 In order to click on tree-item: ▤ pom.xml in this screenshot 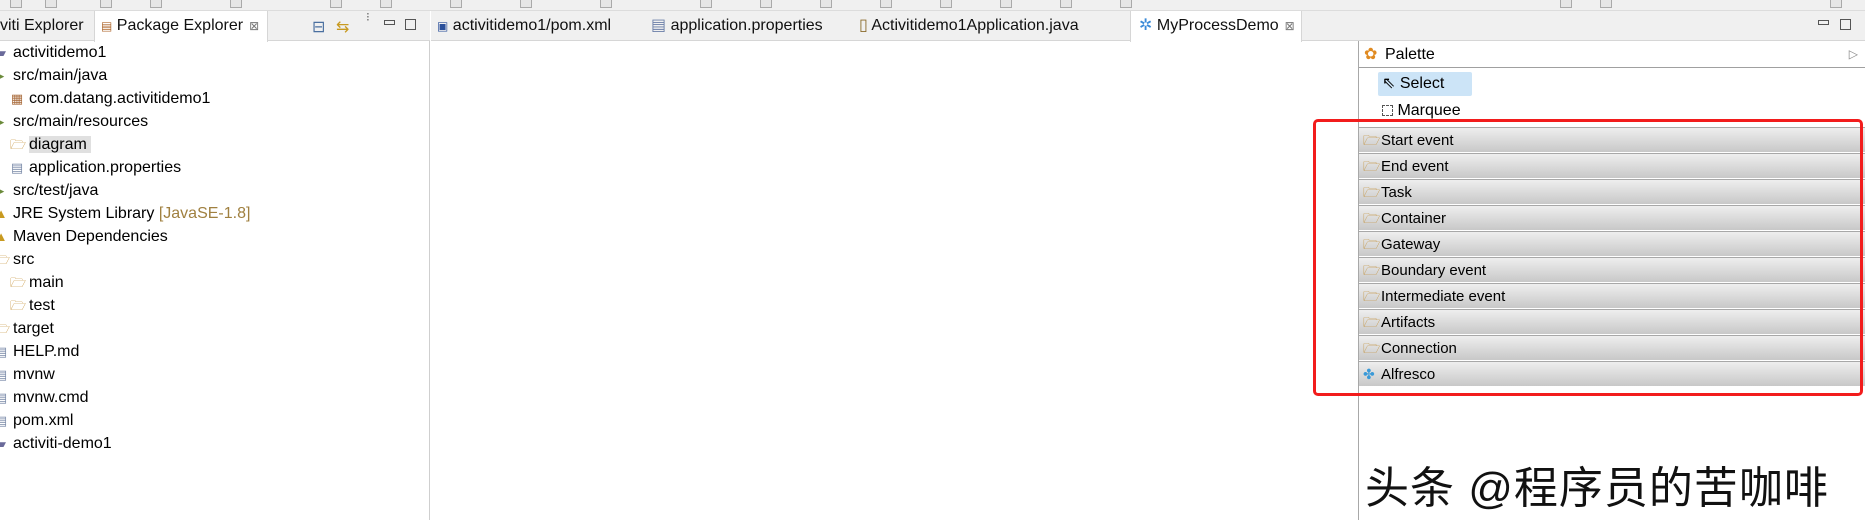, I will do `click(36, 420)`.